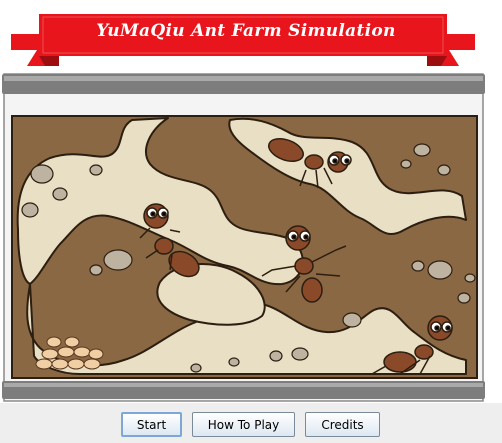 The width and height of the screenshot is (502, 443). Describe the element at coordinates (342, 424) in the screenshot. I see `credits-button: Credits` at that location.